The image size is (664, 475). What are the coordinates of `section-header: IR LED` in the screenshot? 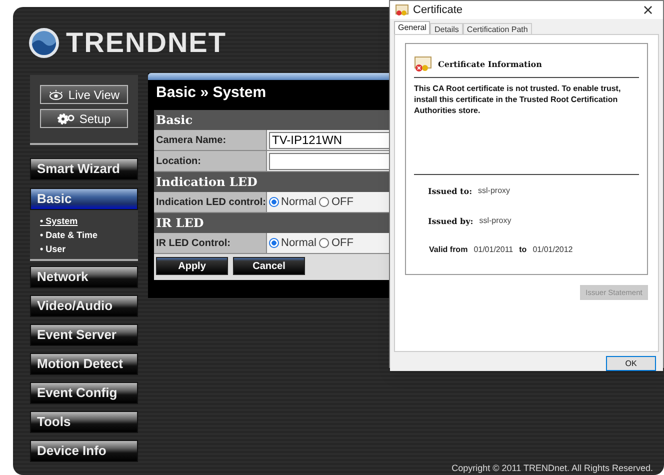 It's located at (271, 223).